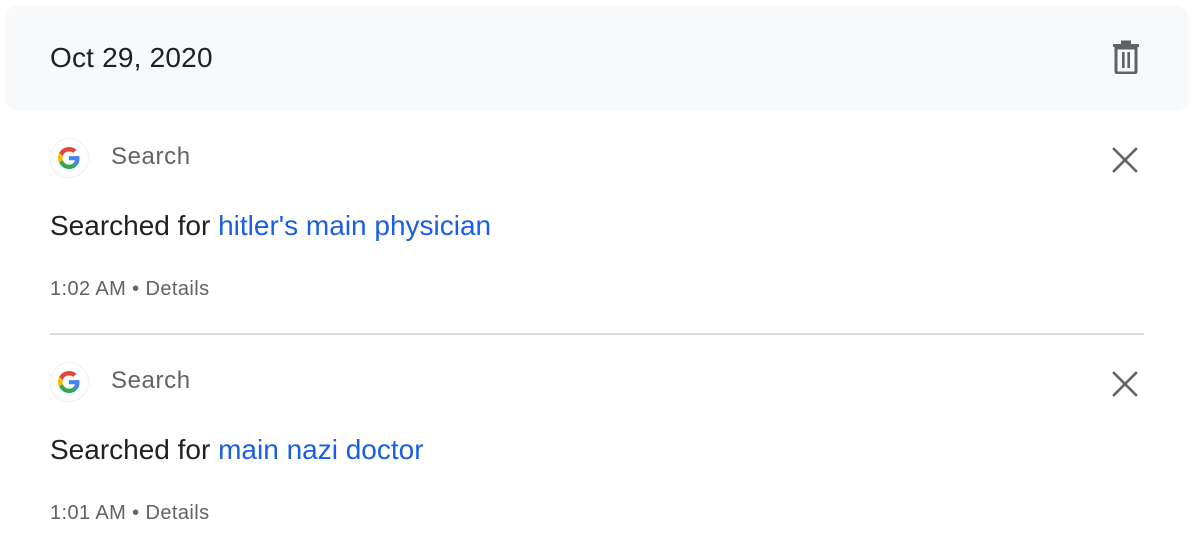 The image size is (1192, 540). I want to click on activity-description: Searched for main nazi doctor, so click(237, 450).